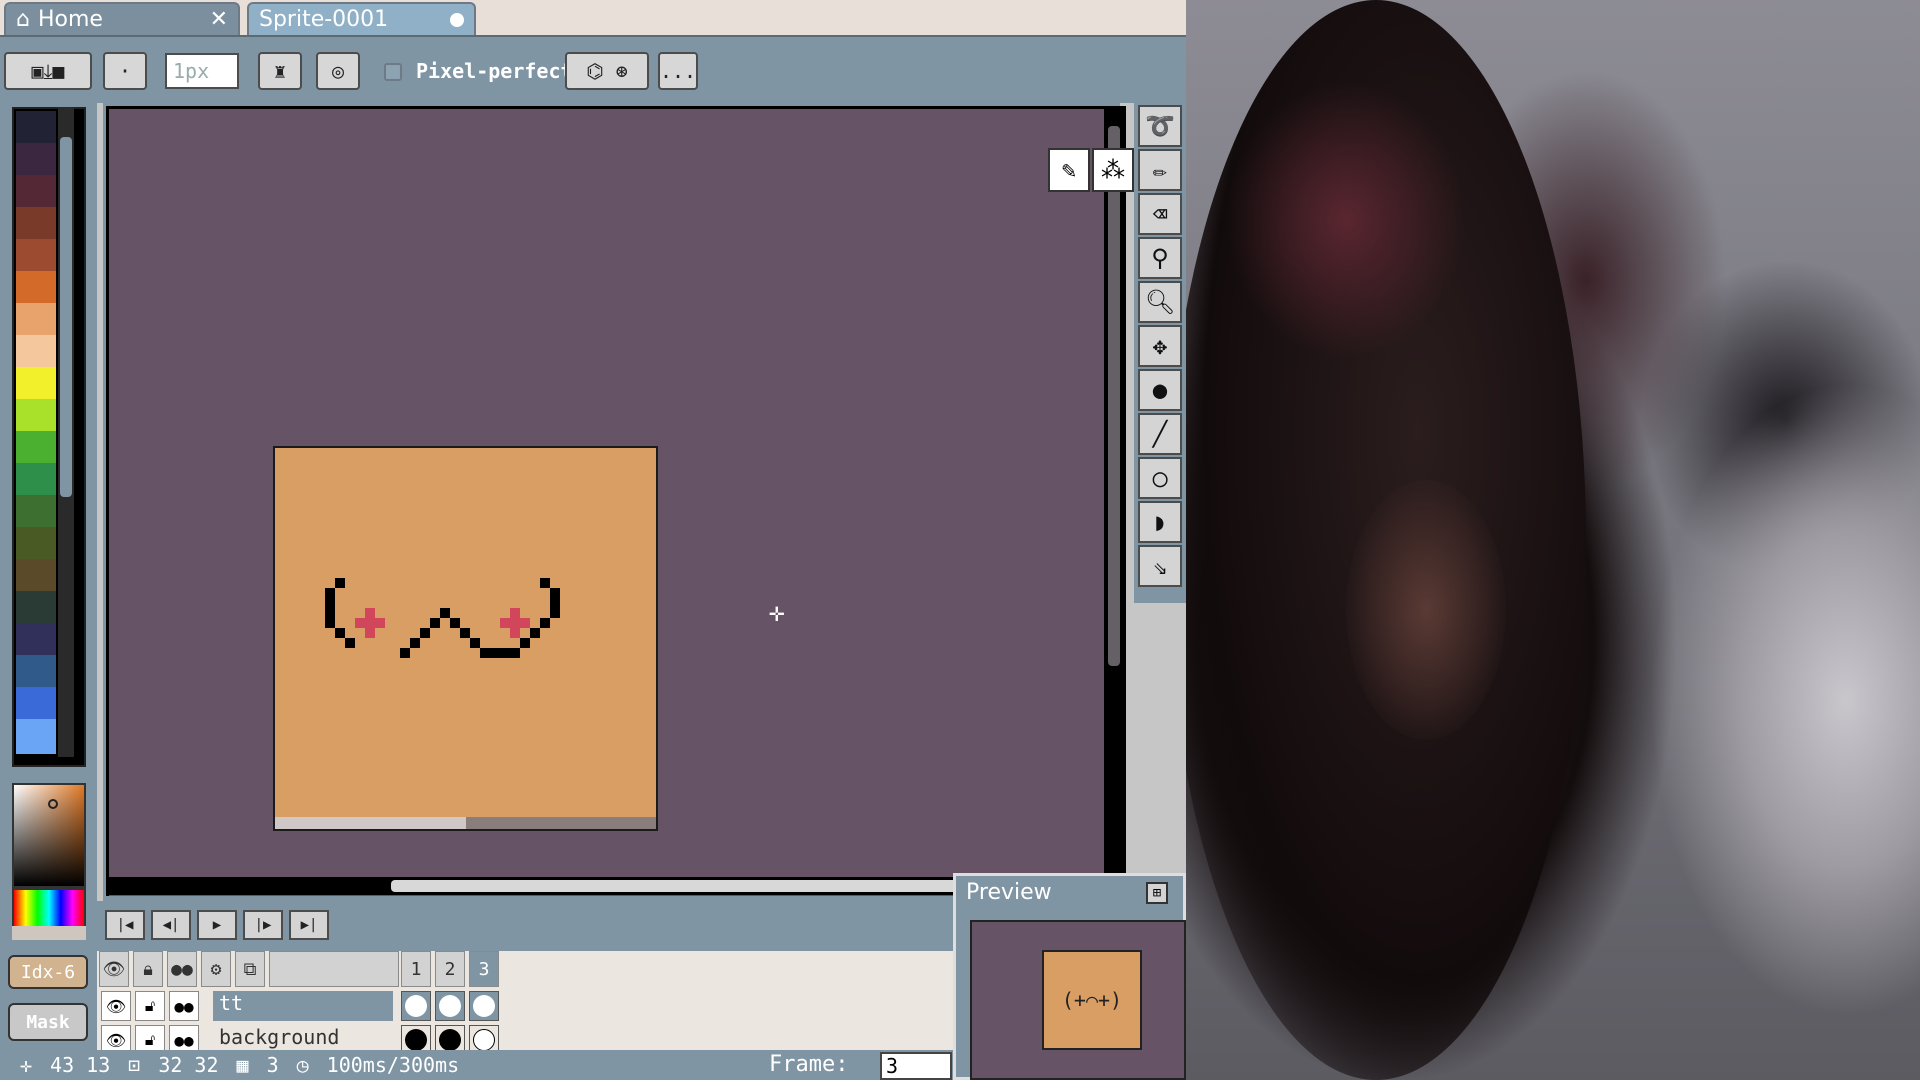 This screenshot has width=1920, height=1080. What do you see at coordinates (1160, 390) in the screenshot?
I see `paint-bucket-icon: ●` at bounding box center [1160, 390].